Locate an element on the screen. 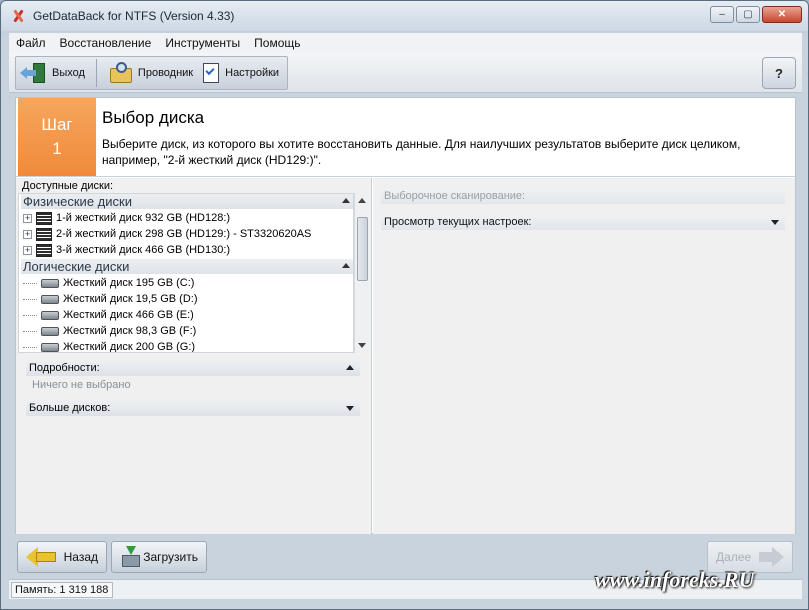  selective-scan-header: Выборочное сканирование: is located at coordinates (583, 196).